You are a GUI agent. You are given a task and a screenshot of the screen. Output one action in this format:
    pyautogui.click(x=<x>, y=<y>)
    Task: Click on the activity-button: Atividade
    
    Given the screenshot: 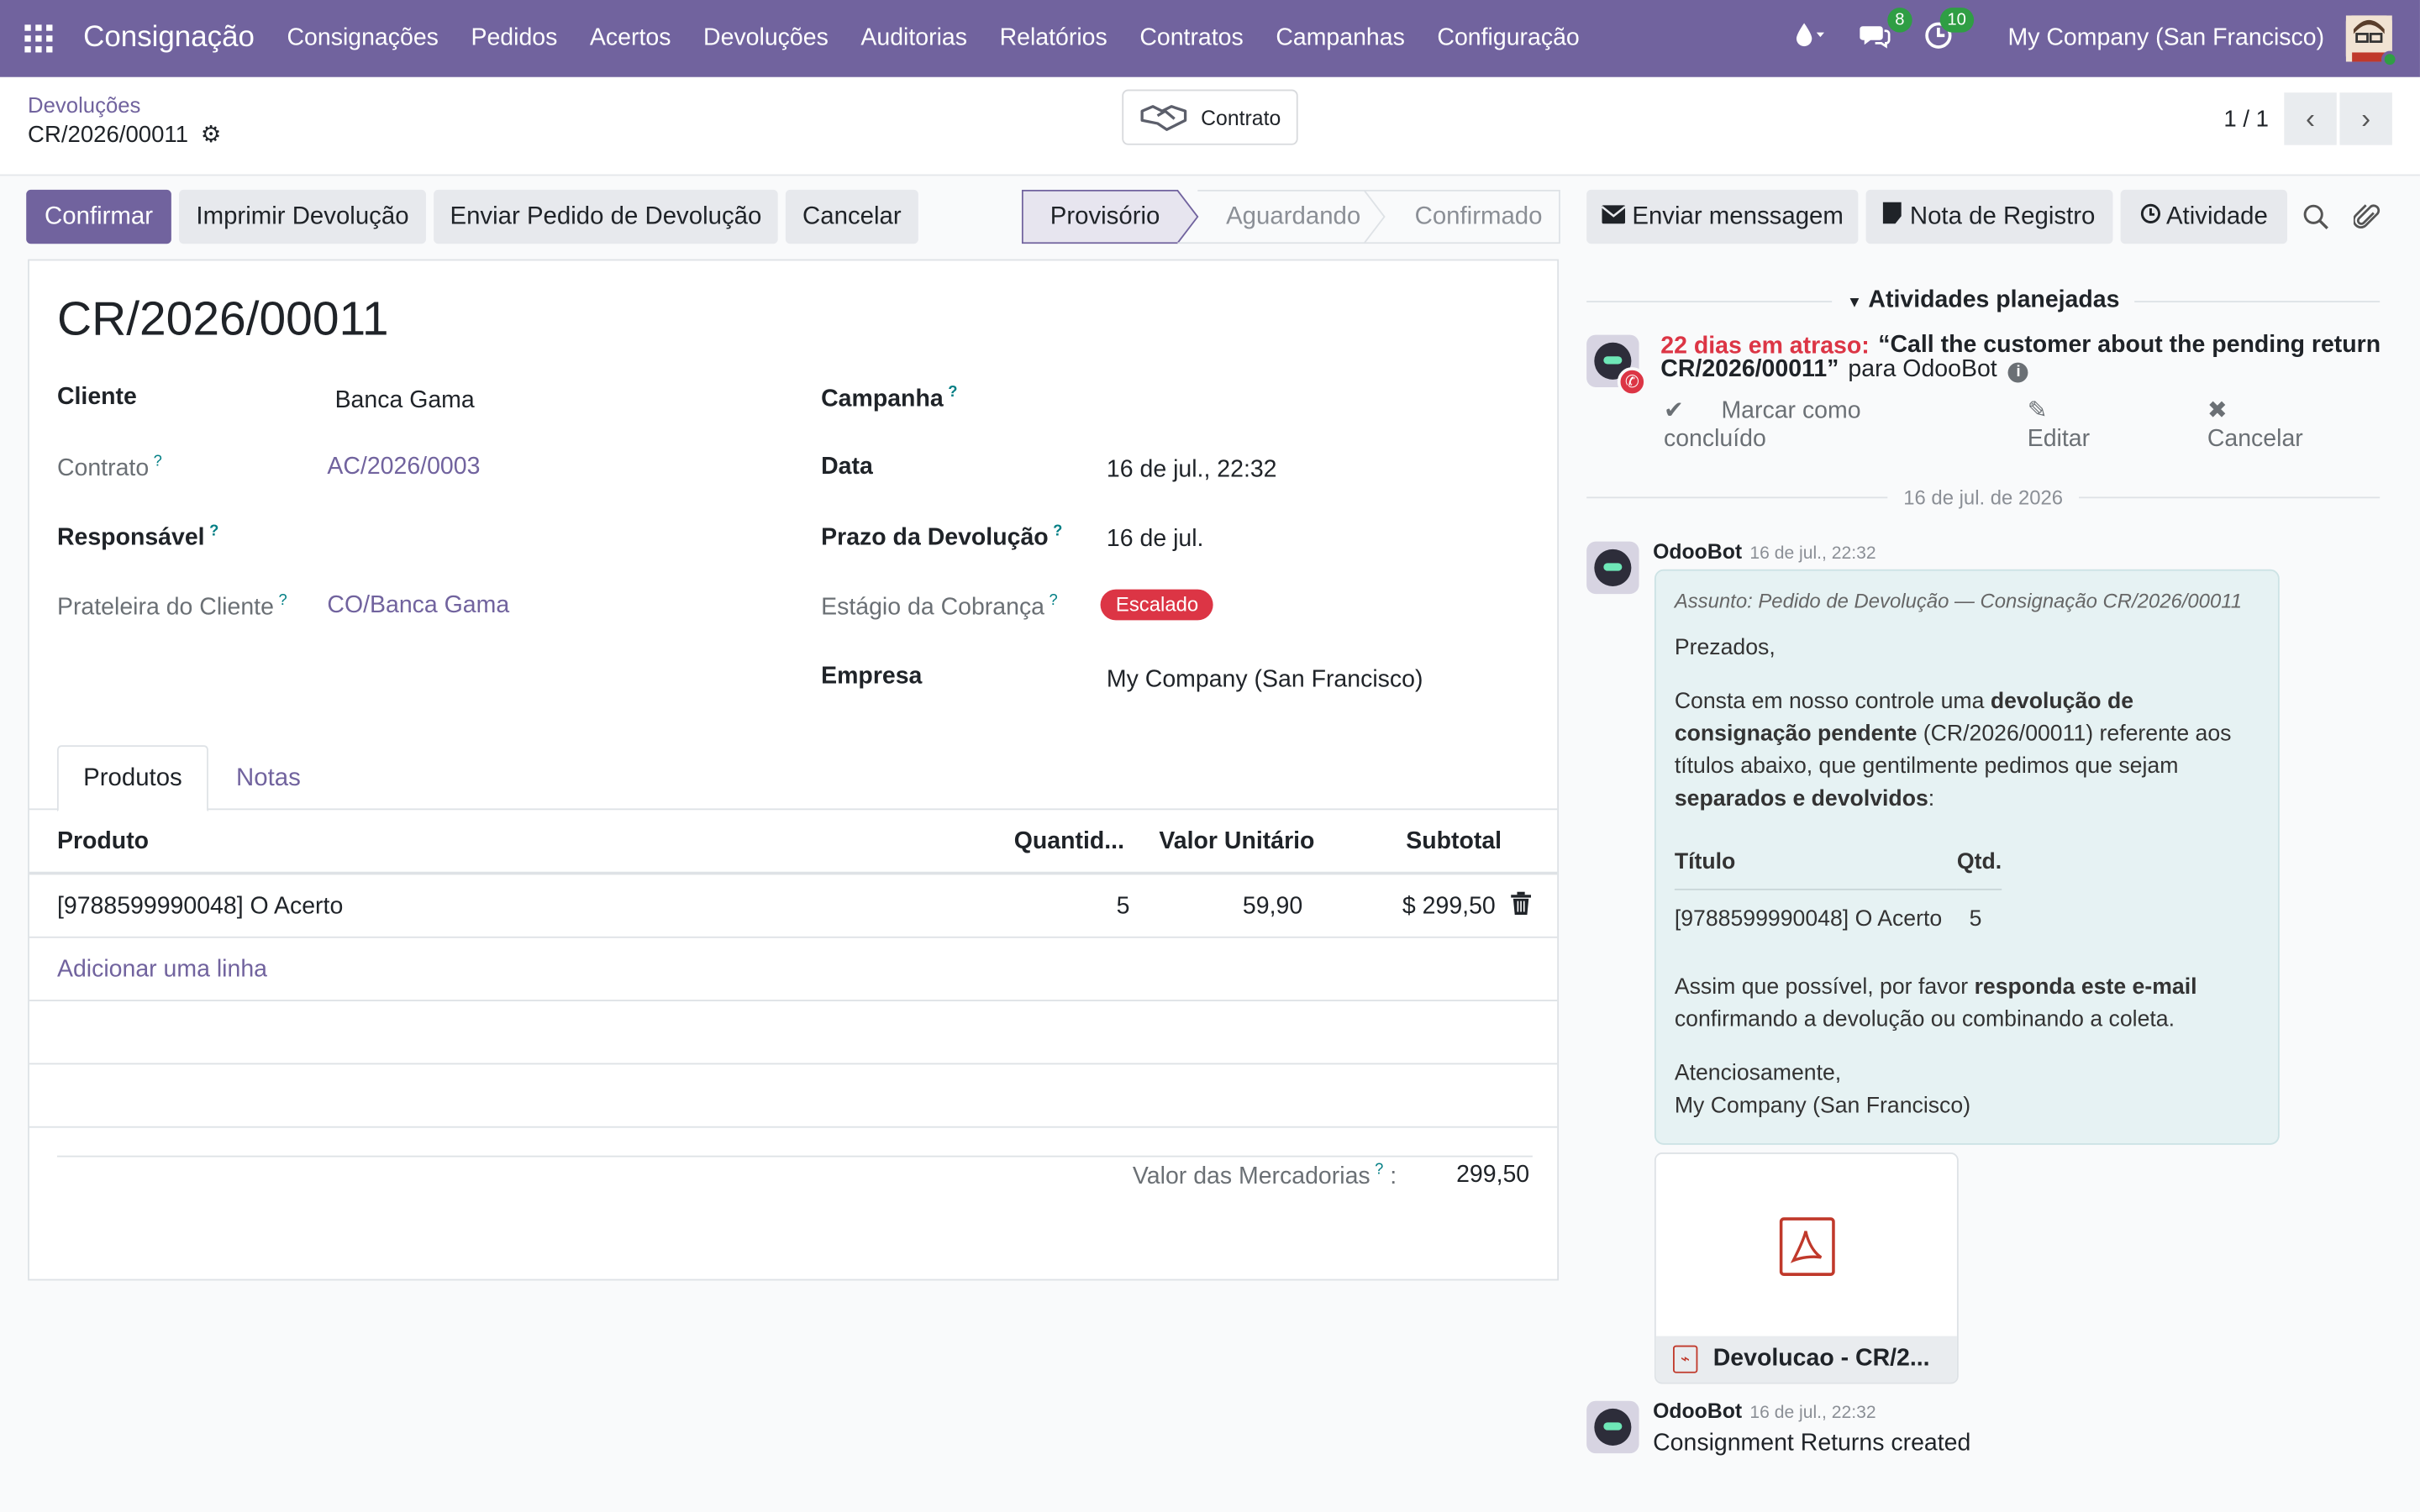 What is the action you would take?
    pyautogui.click(x=2204, y=216)
    